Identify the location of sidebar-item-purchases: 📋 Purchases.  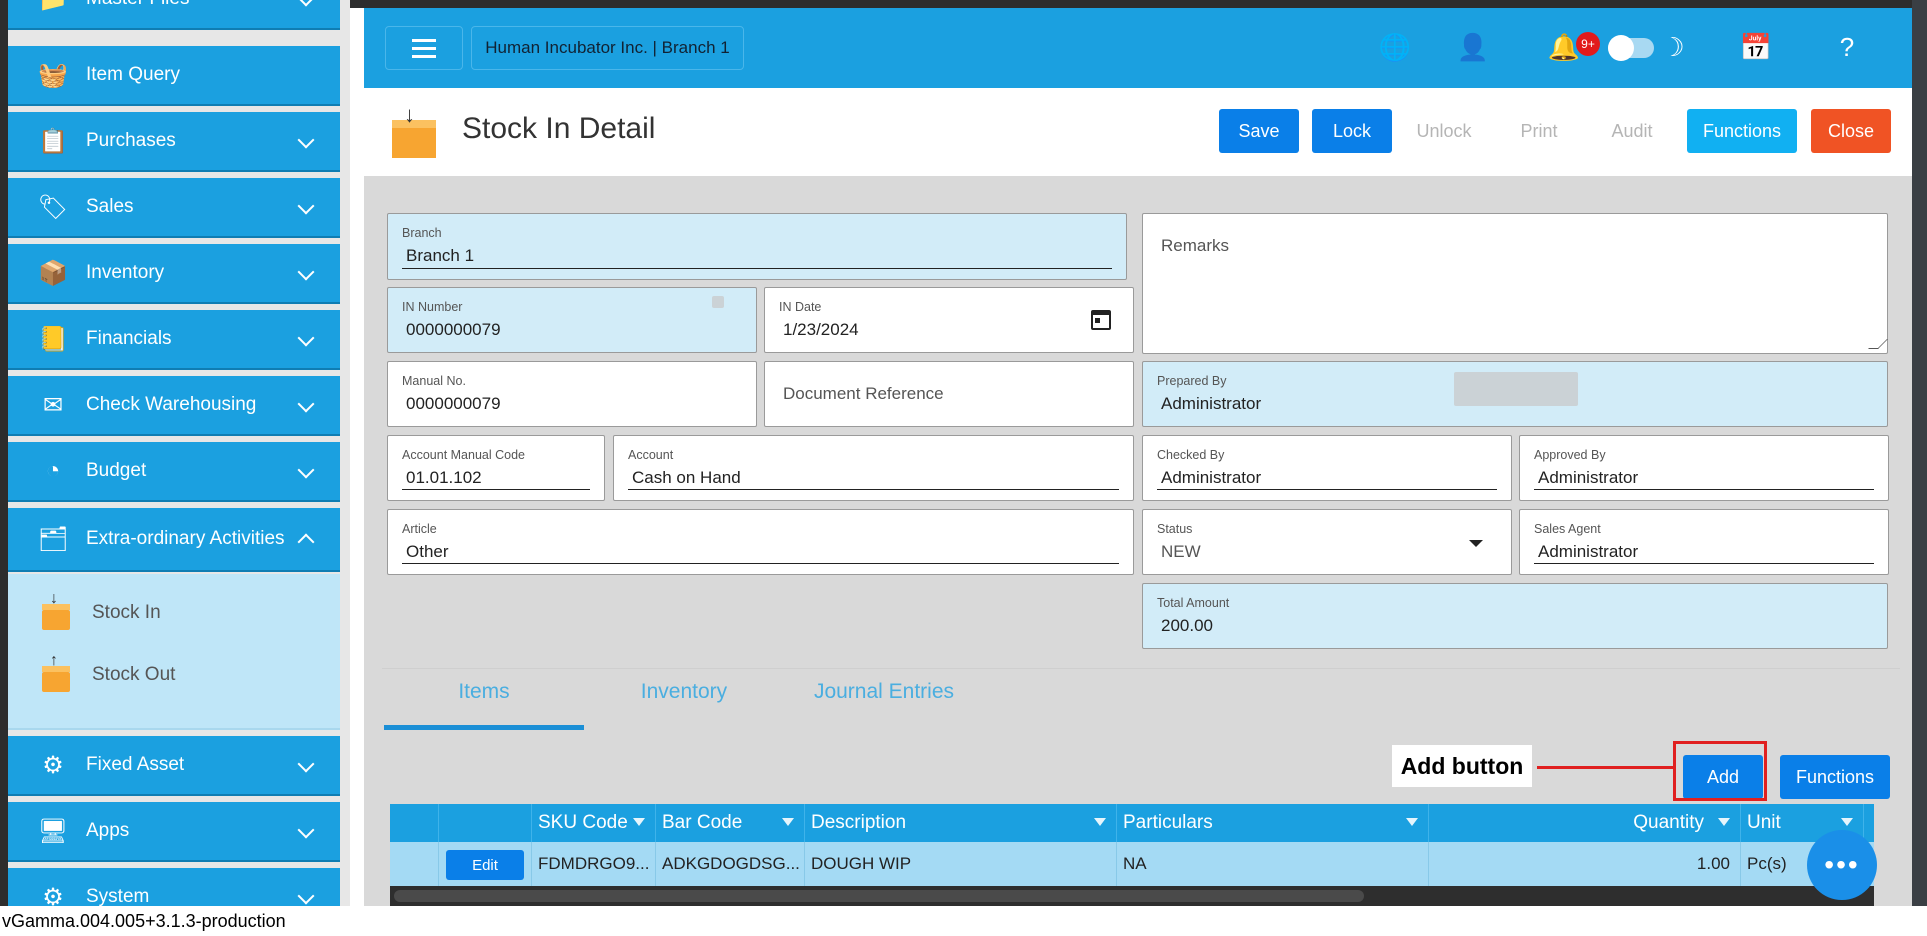
(174, 142).